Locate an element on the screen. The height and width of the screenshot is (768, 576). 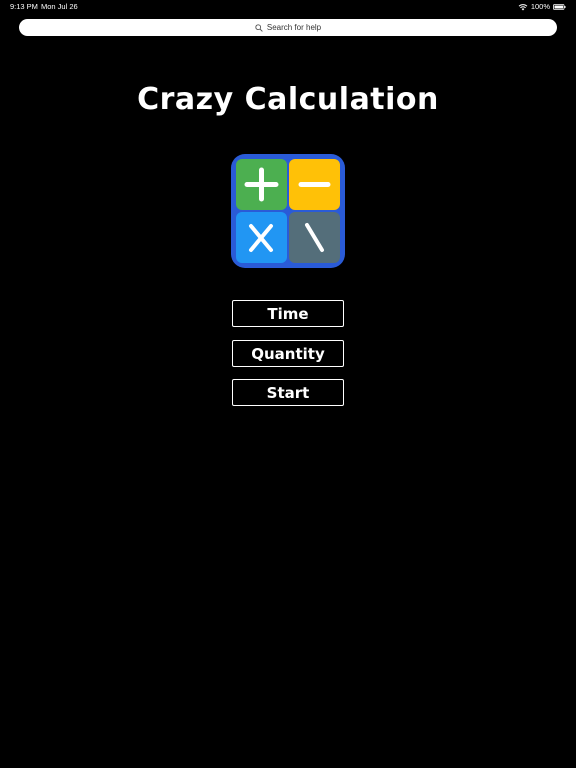
search-icon is located at coordinates (259, 27).